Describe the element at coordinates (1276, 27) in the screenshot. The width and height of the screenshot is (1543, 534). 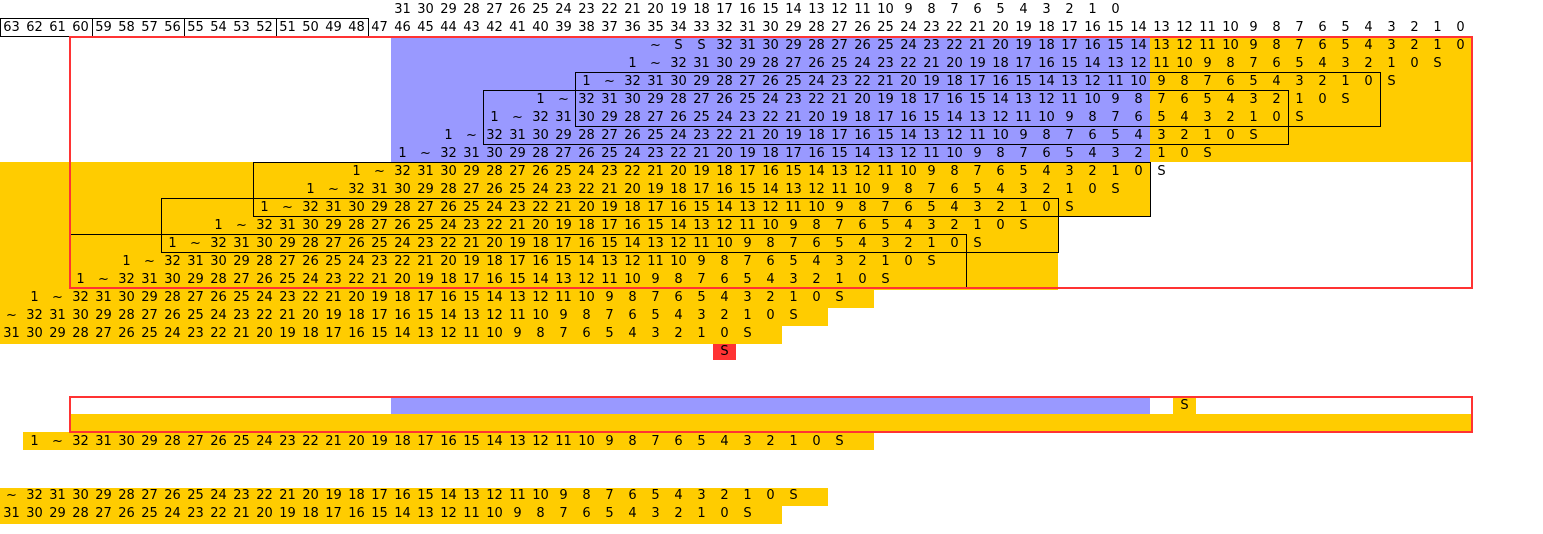
I see `header-bottom-cell: 8` at that location.